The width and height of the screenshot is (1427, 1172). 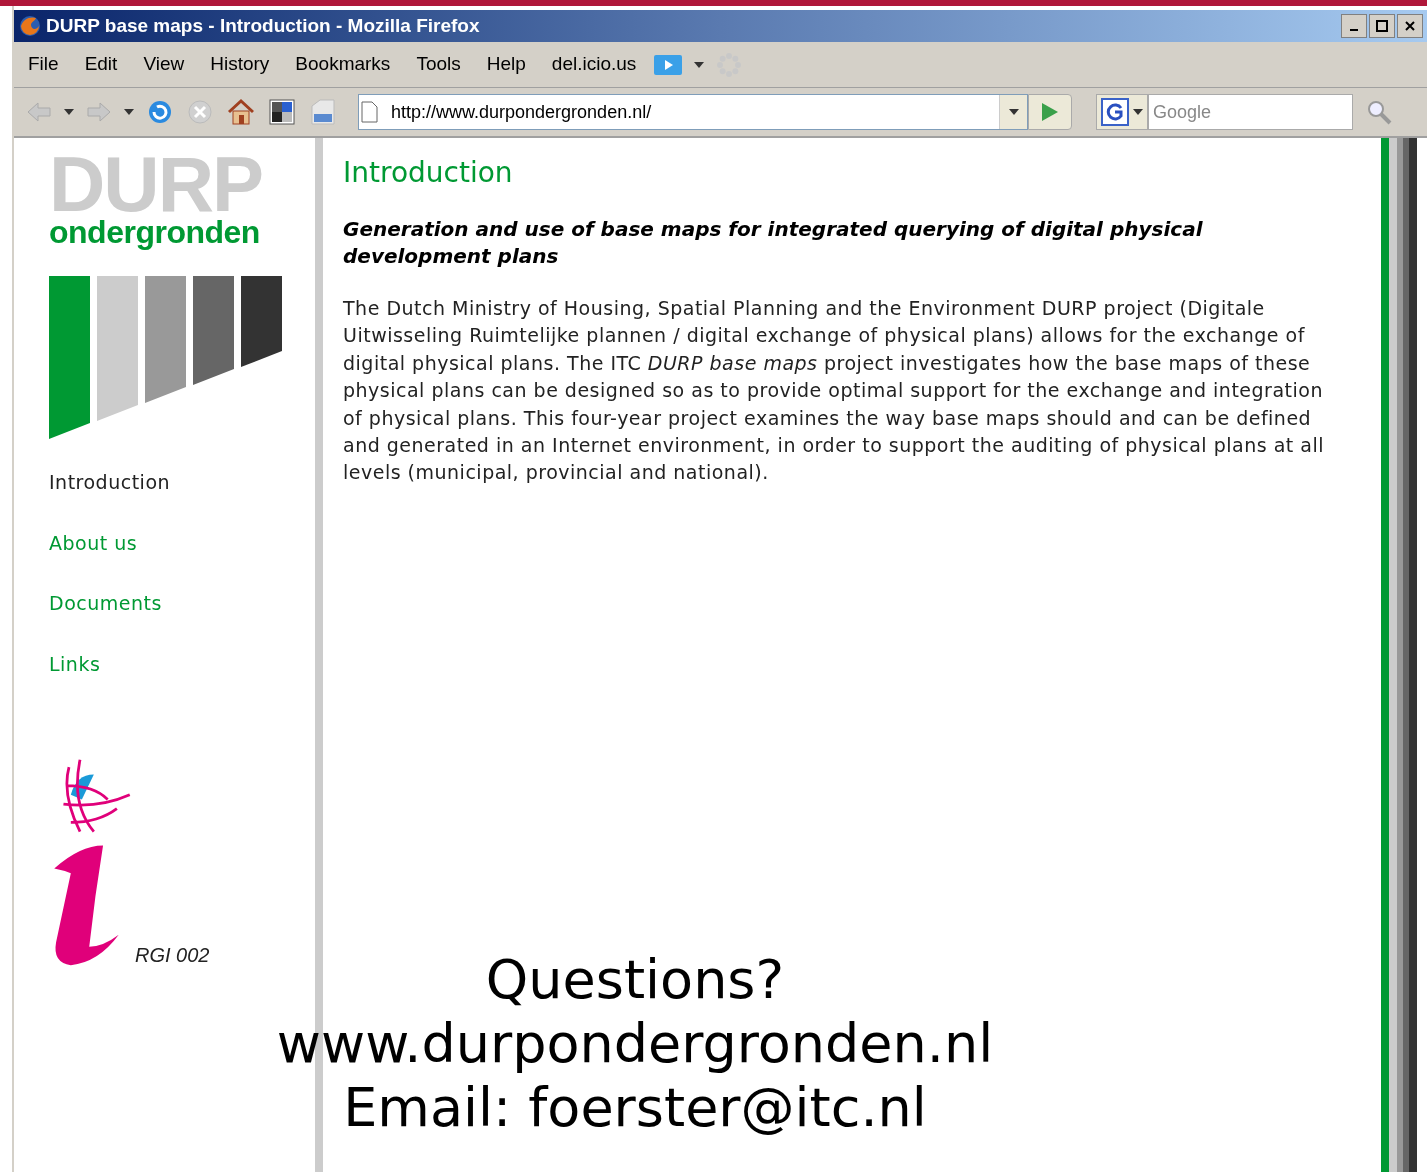 What do you see at coordinates (182, 663) in the screenshot?
I see `nav-link: Links` at bounding box center [182, 663].